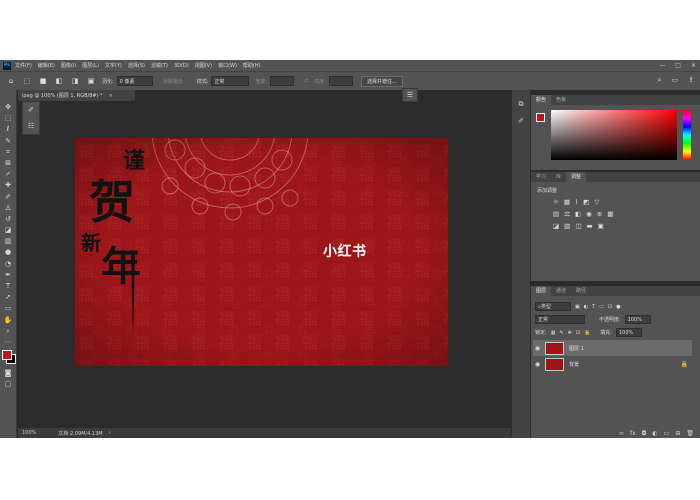 This screenshot has height=500, width=700. What do you see at coordinates (8, 197) in the screenshot?
I see `brush-icon: ✐` at bounding box center [8, 197].